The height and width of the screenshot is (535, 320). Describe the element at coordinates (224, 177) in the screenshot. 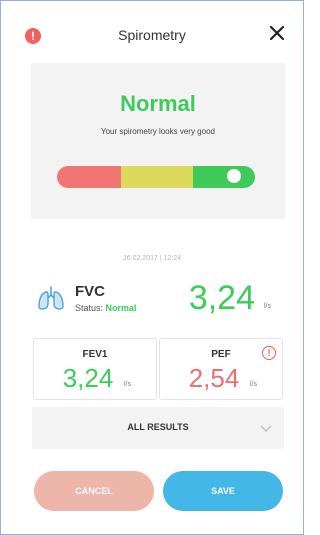

I see `scale-segment-good` at that location.